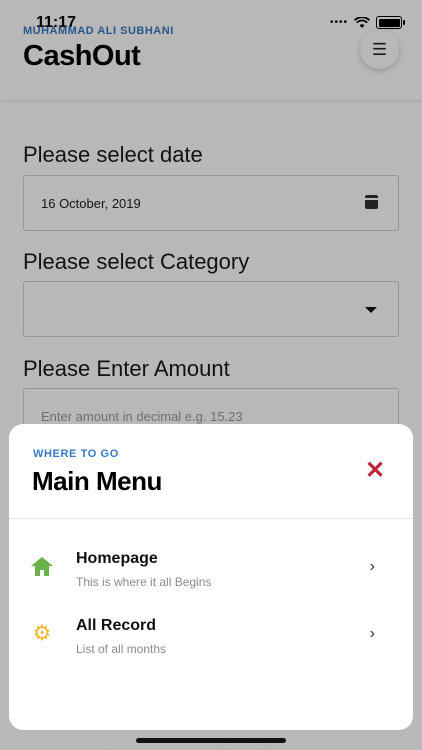 Image resolution: width=422 pixels, height=750 pixels. Describe the element at coordinates (42, 567) in the screenshot. I see `home-icon` at that location.